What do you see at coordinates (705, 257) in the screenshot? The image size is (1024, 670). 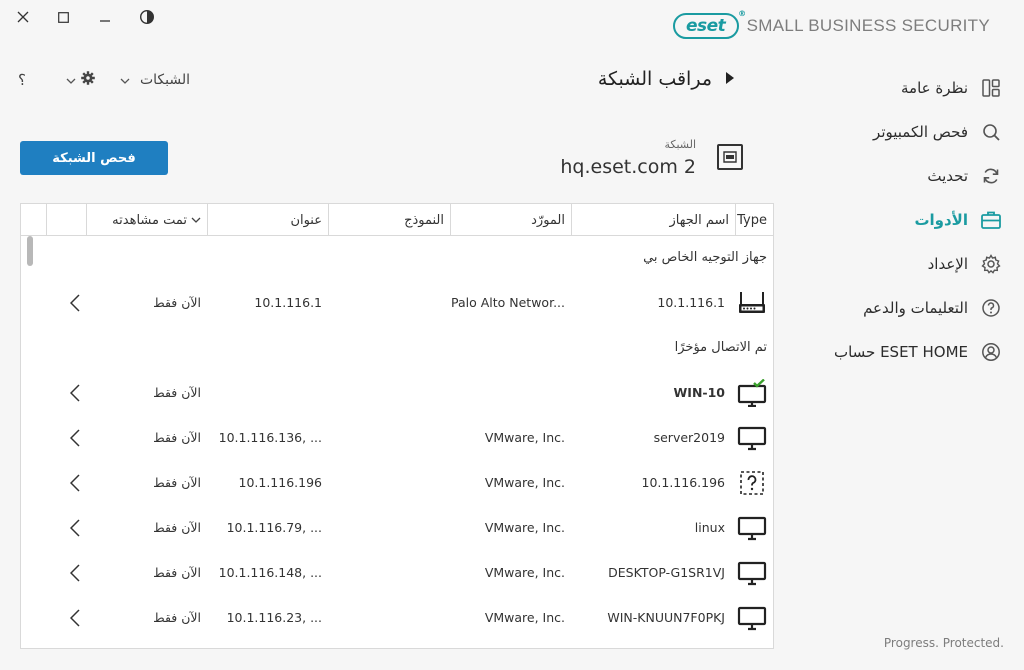 I see `section-title-my-router: جهاز التوجيه الخاص بي` at bounding box center [705, 257].